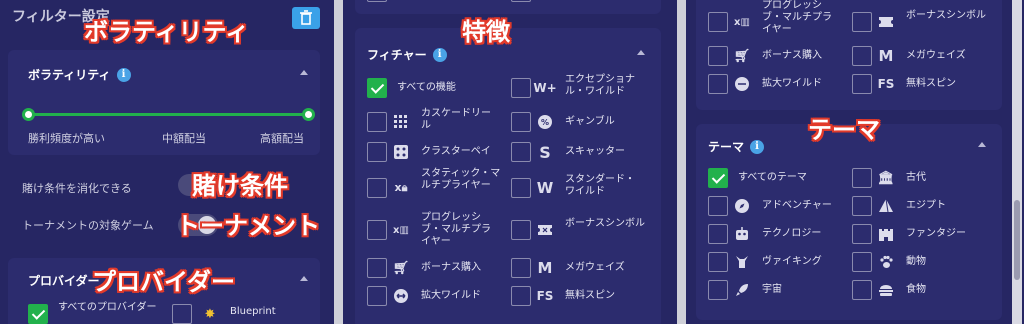 The height and width of the screenshot is (324, 1024). Describe the element at coordinates (240, 186) in the screenshot. I see `annotation-bet: 賭け条件` at that location.